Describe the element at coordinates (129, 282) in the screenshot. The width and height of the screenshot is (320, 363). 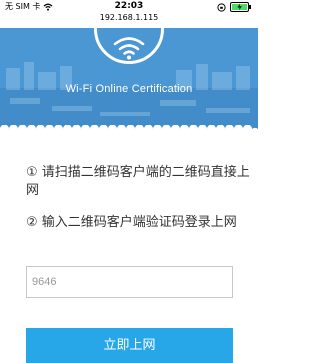
I see `verification-code-input` at that location.